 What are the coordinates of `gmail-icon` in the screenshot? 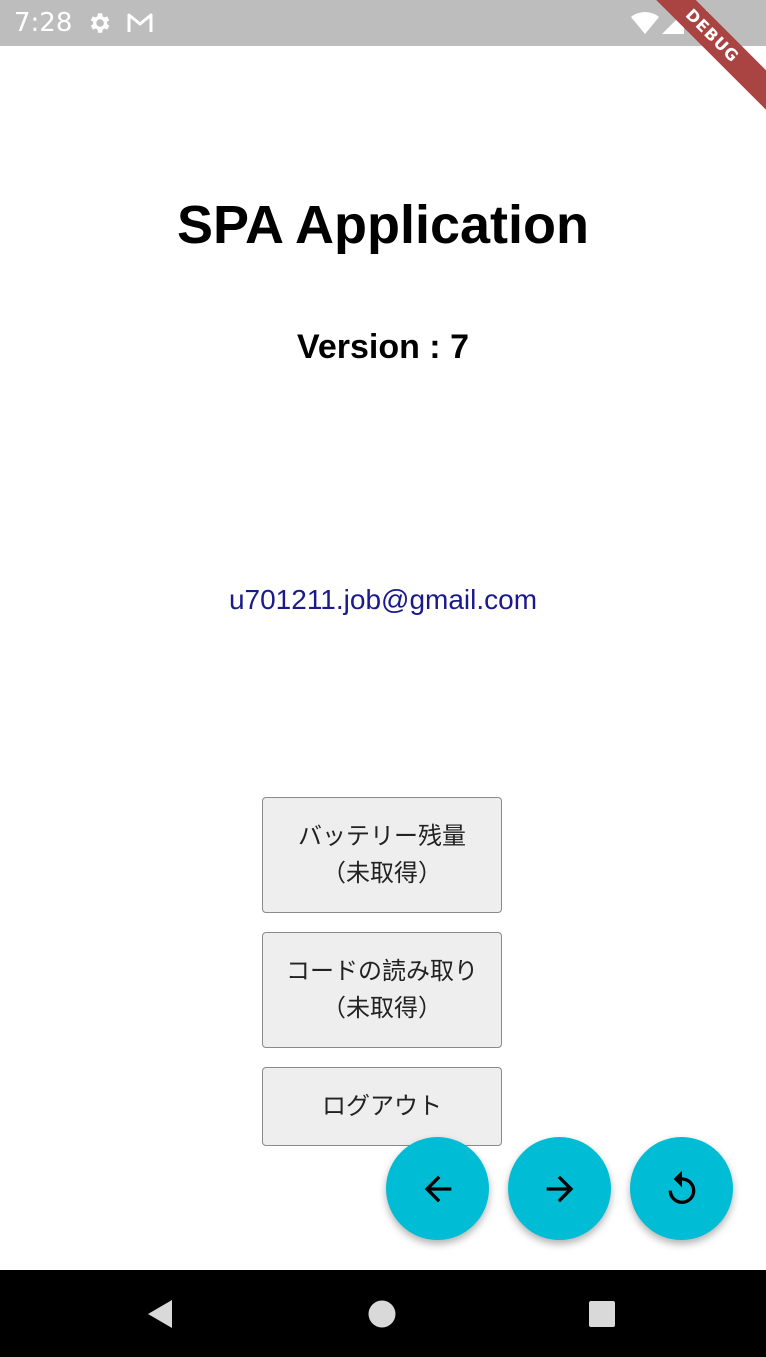 It's located at (140, 22).